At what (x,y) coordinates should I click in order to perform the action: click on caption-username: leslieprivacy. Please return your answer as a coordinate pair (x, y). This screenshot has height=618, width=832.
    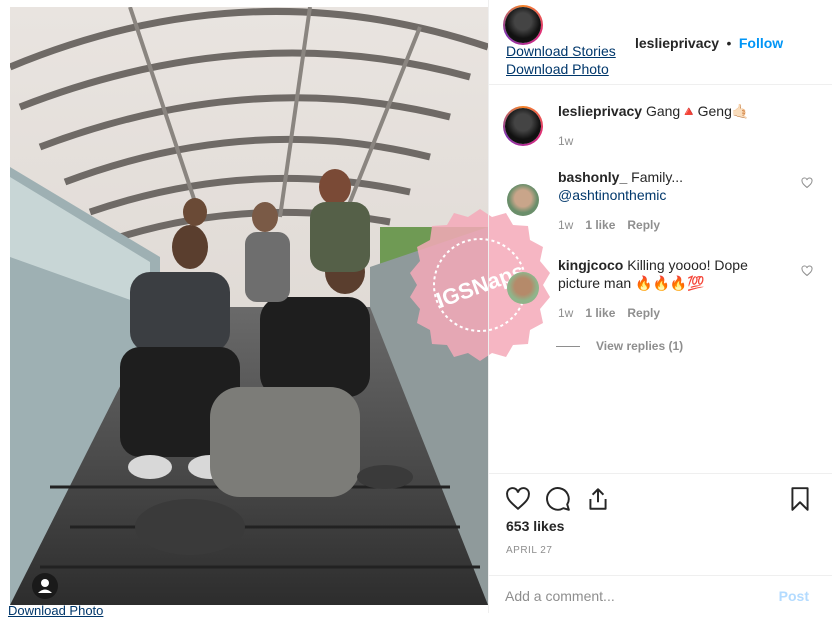
    Looking at the image, I should click on (600, 111).